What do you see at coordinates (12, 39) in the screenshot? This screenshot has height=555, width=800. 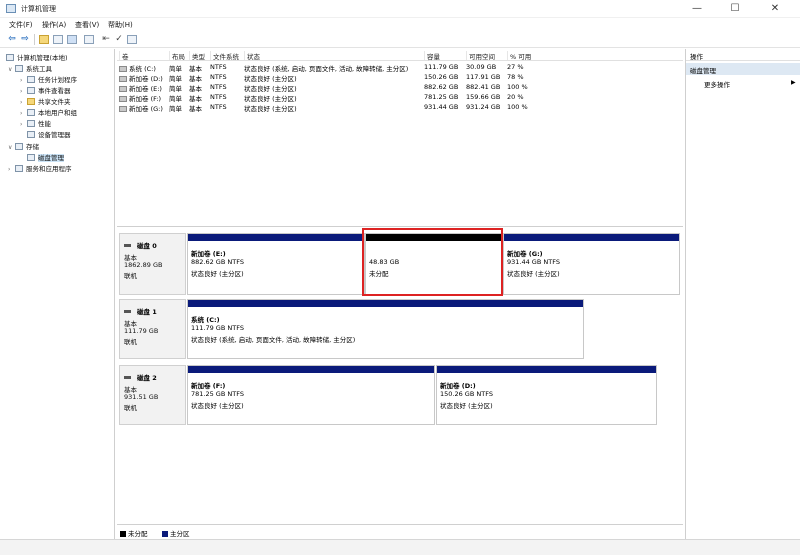 I see `back-icon: ⇦` at bounding box center [12, 39].